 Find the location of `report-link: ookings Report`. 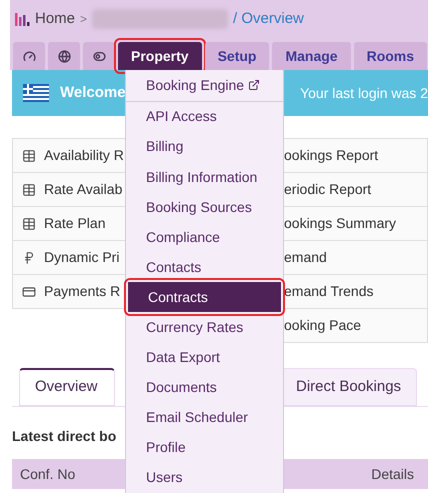

report-link: ookings Report is located at coordinates (356, 155).